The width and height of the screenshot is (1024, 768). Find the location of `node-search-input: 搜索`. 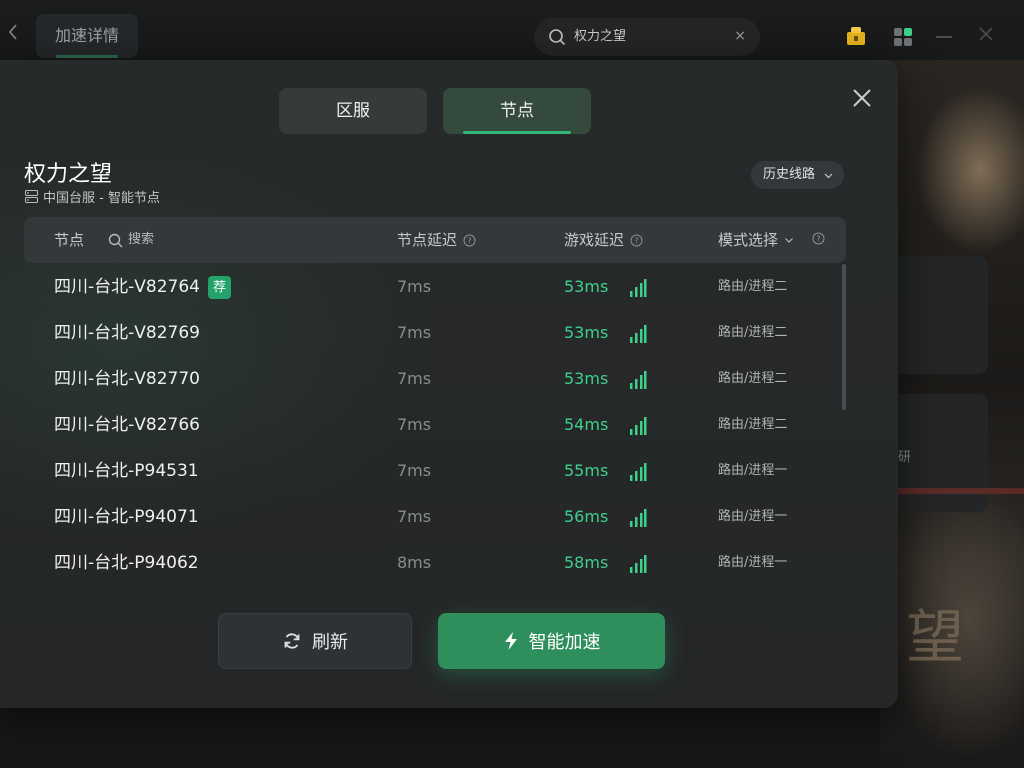

node-search-input: 搜索 is located at coordinates (131, 240).